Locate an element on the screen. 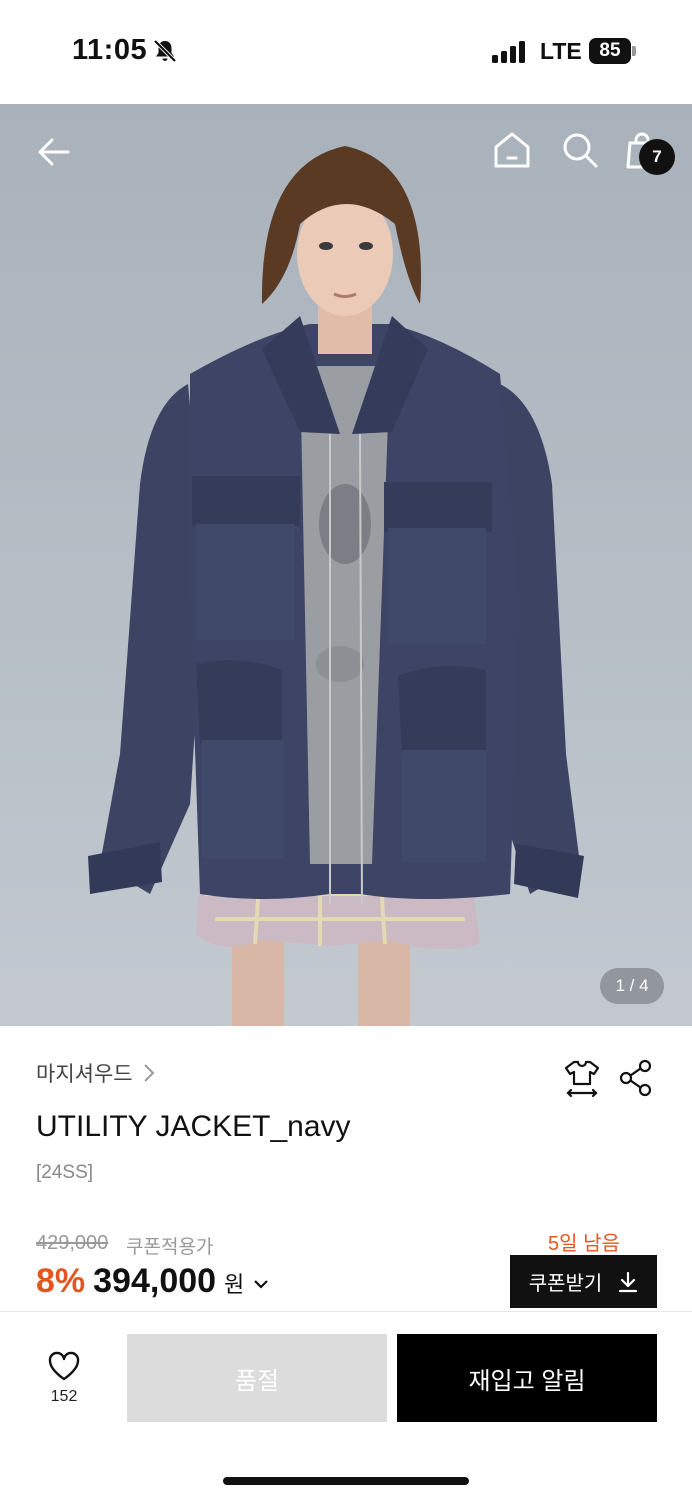 The height and width of the screenshot is (1500, 692). restock-alert-button: 재입고 알림 is located at coordinates (527, 1378).